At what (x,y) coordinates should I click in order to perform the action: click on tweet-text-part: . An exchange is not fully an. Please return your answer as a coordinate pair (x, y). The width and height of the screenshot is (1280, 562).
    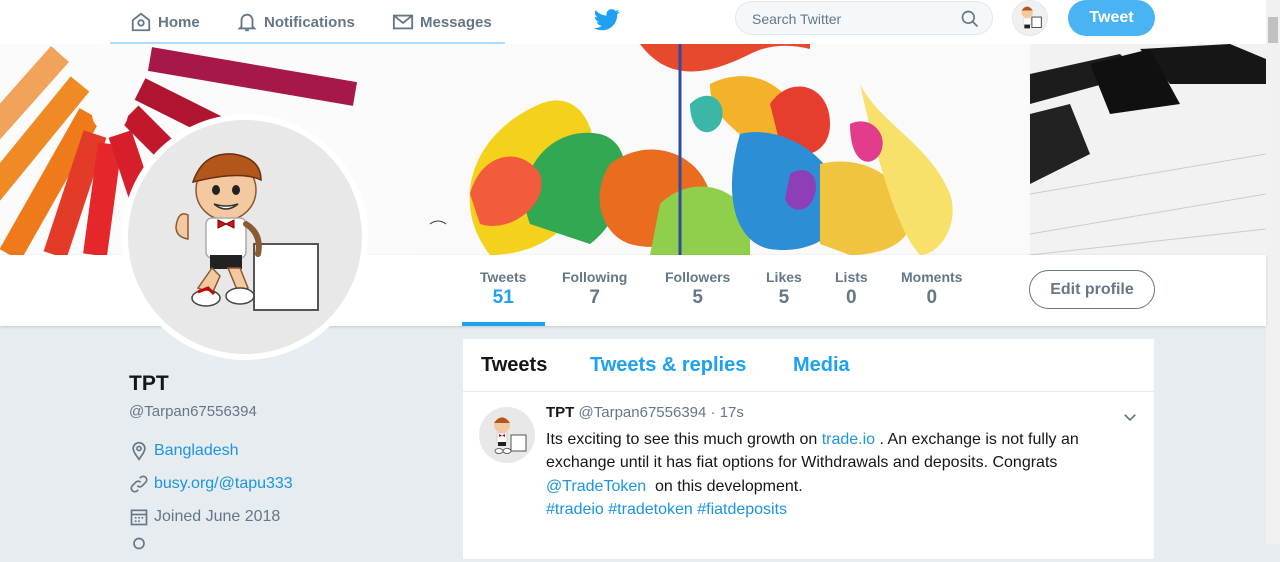
    Looking at the image, I should click on (977, 439).